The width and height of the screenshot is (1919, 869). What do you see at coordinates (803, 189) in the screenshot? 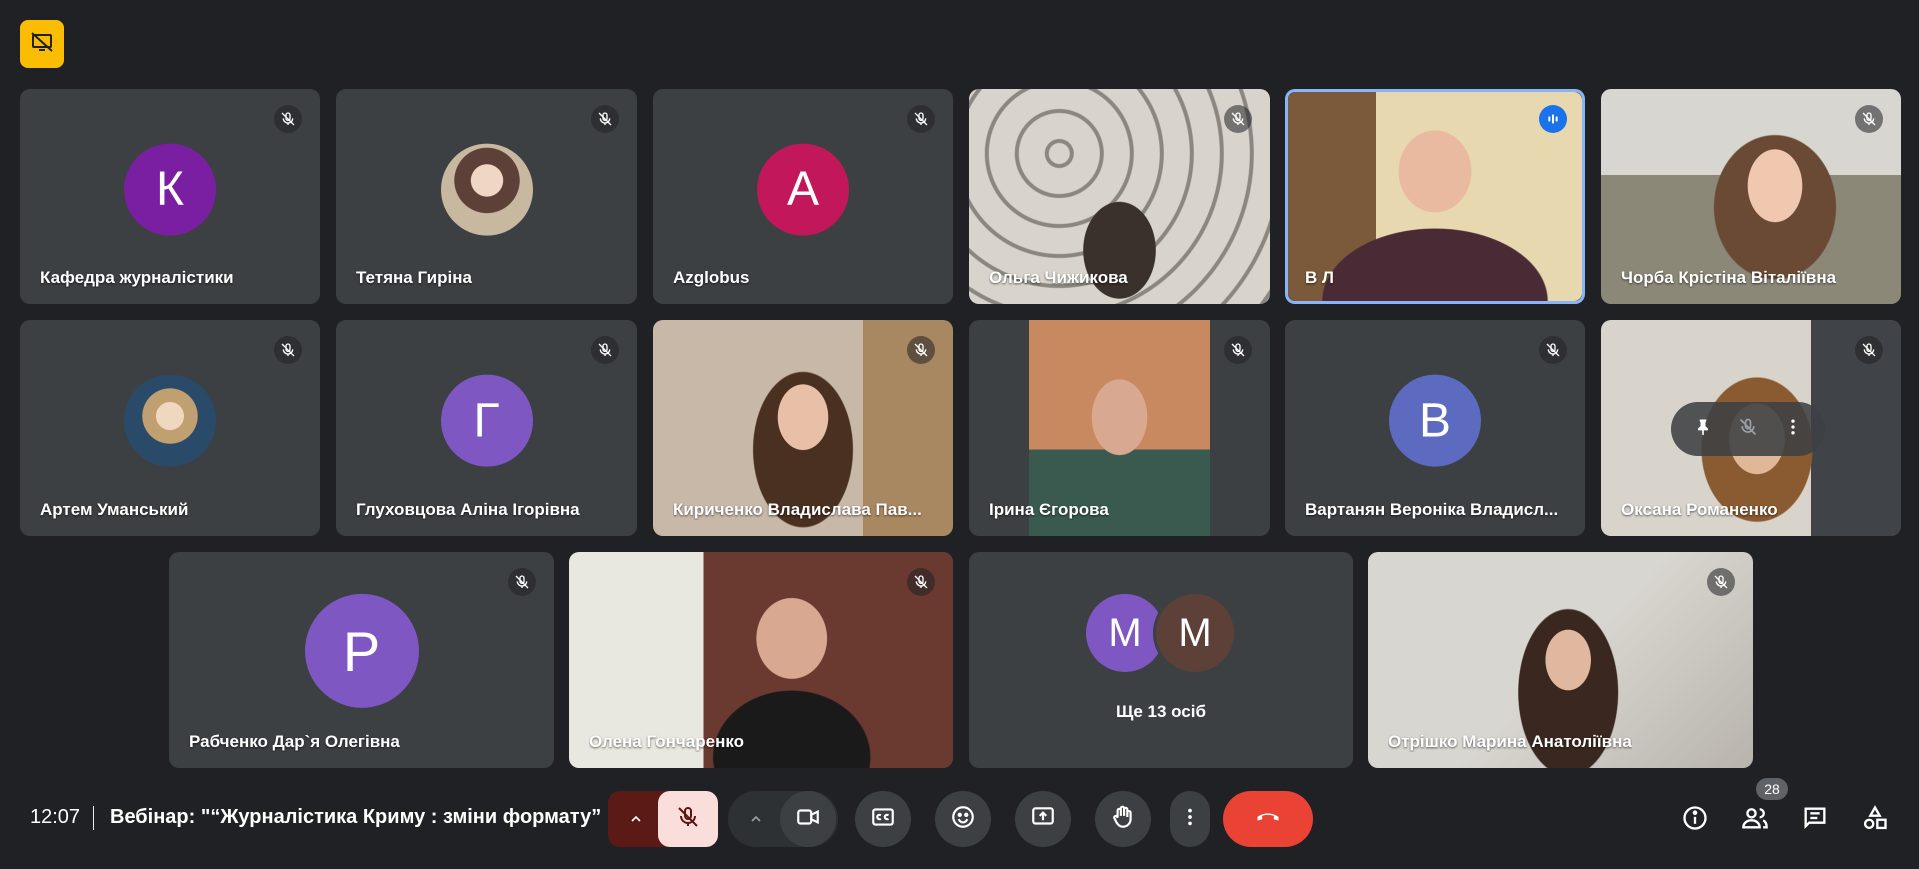
I see `avatar: A` at bounding box center [803, 189].